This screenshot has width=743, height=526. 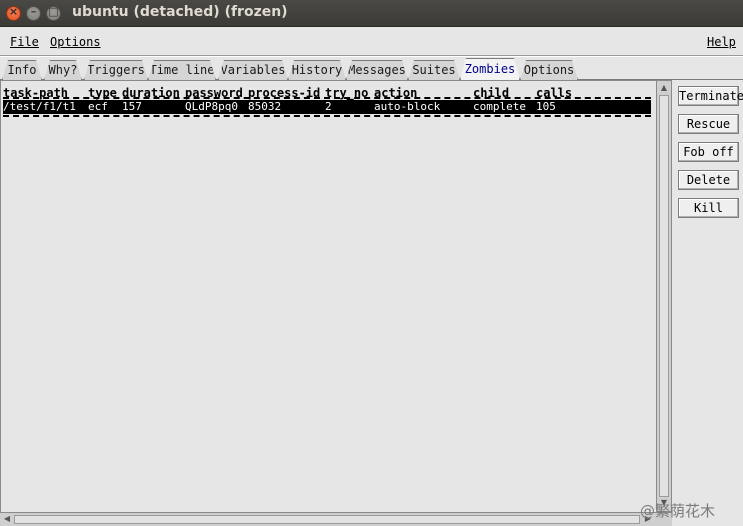 What do you see at coordinates (317, 70) in the screenshot?
I see `tab-history: History` at bounding box center [317, 70].